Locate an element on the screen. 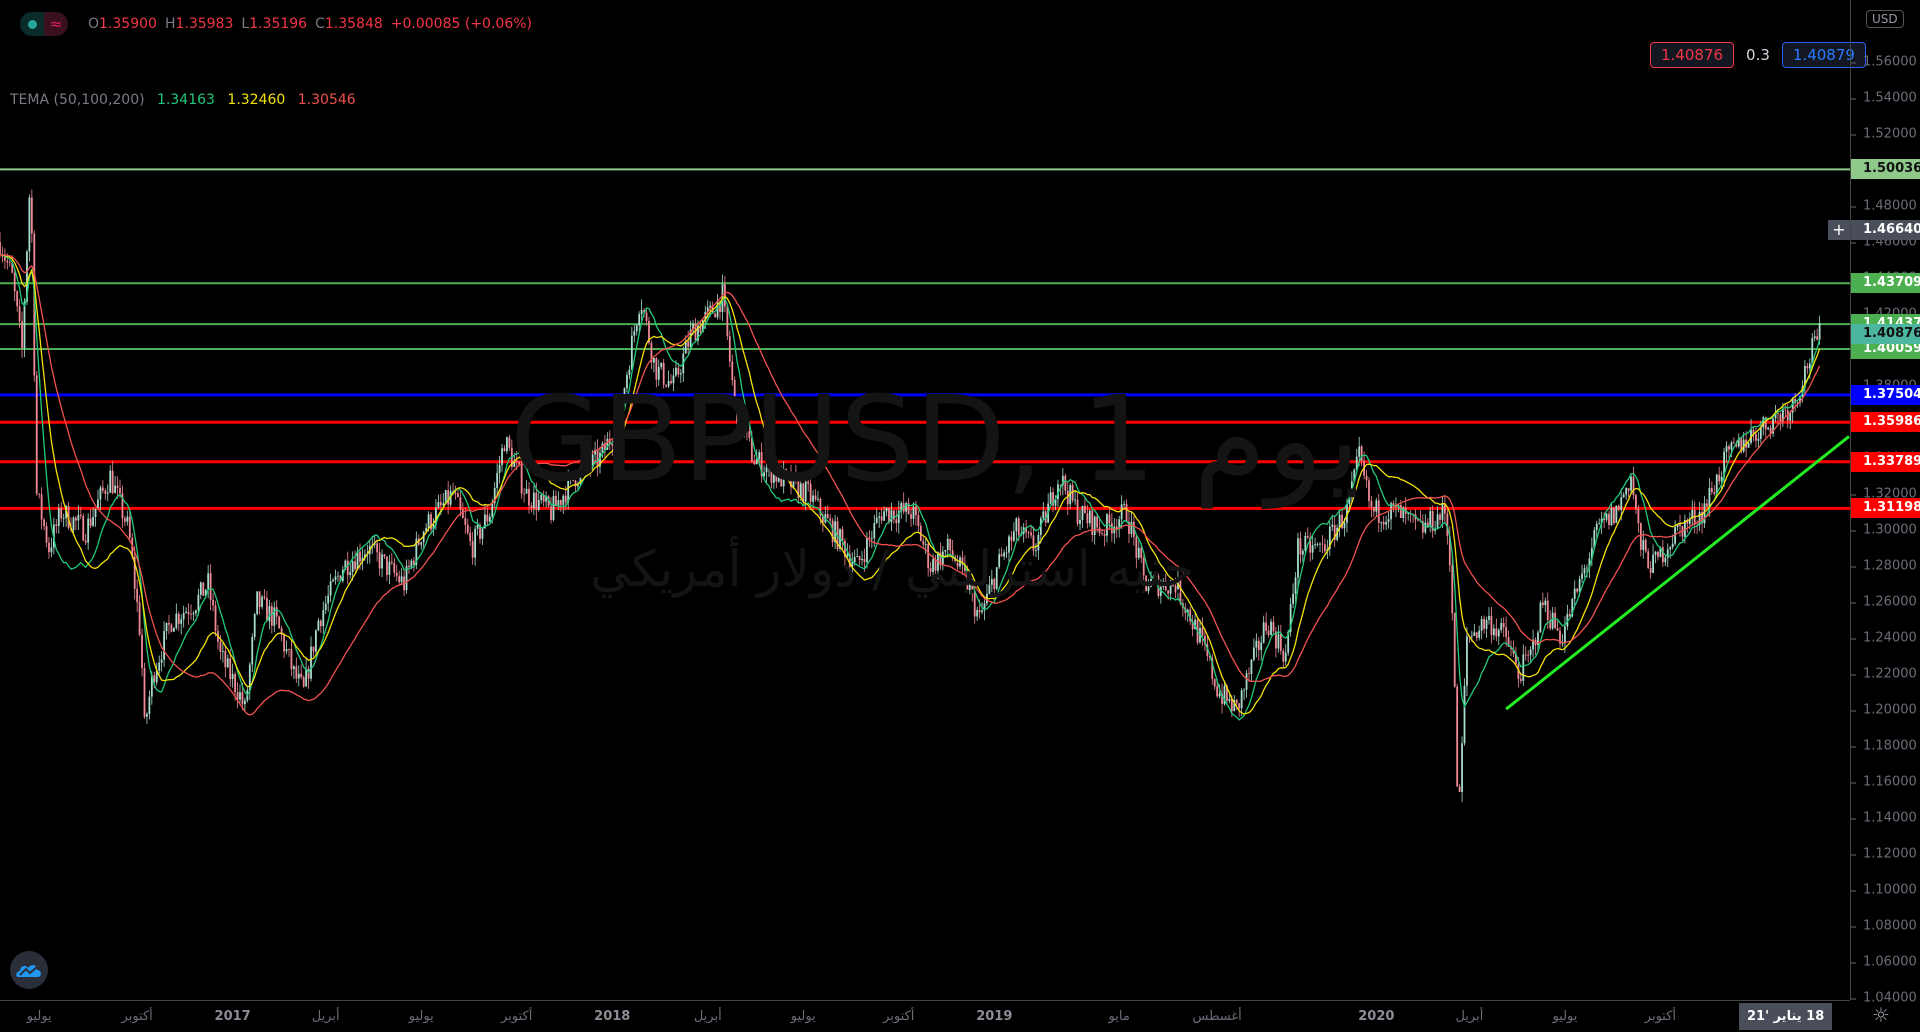  add-alert-plus-icon: + is located at coordinates (1839, 230).